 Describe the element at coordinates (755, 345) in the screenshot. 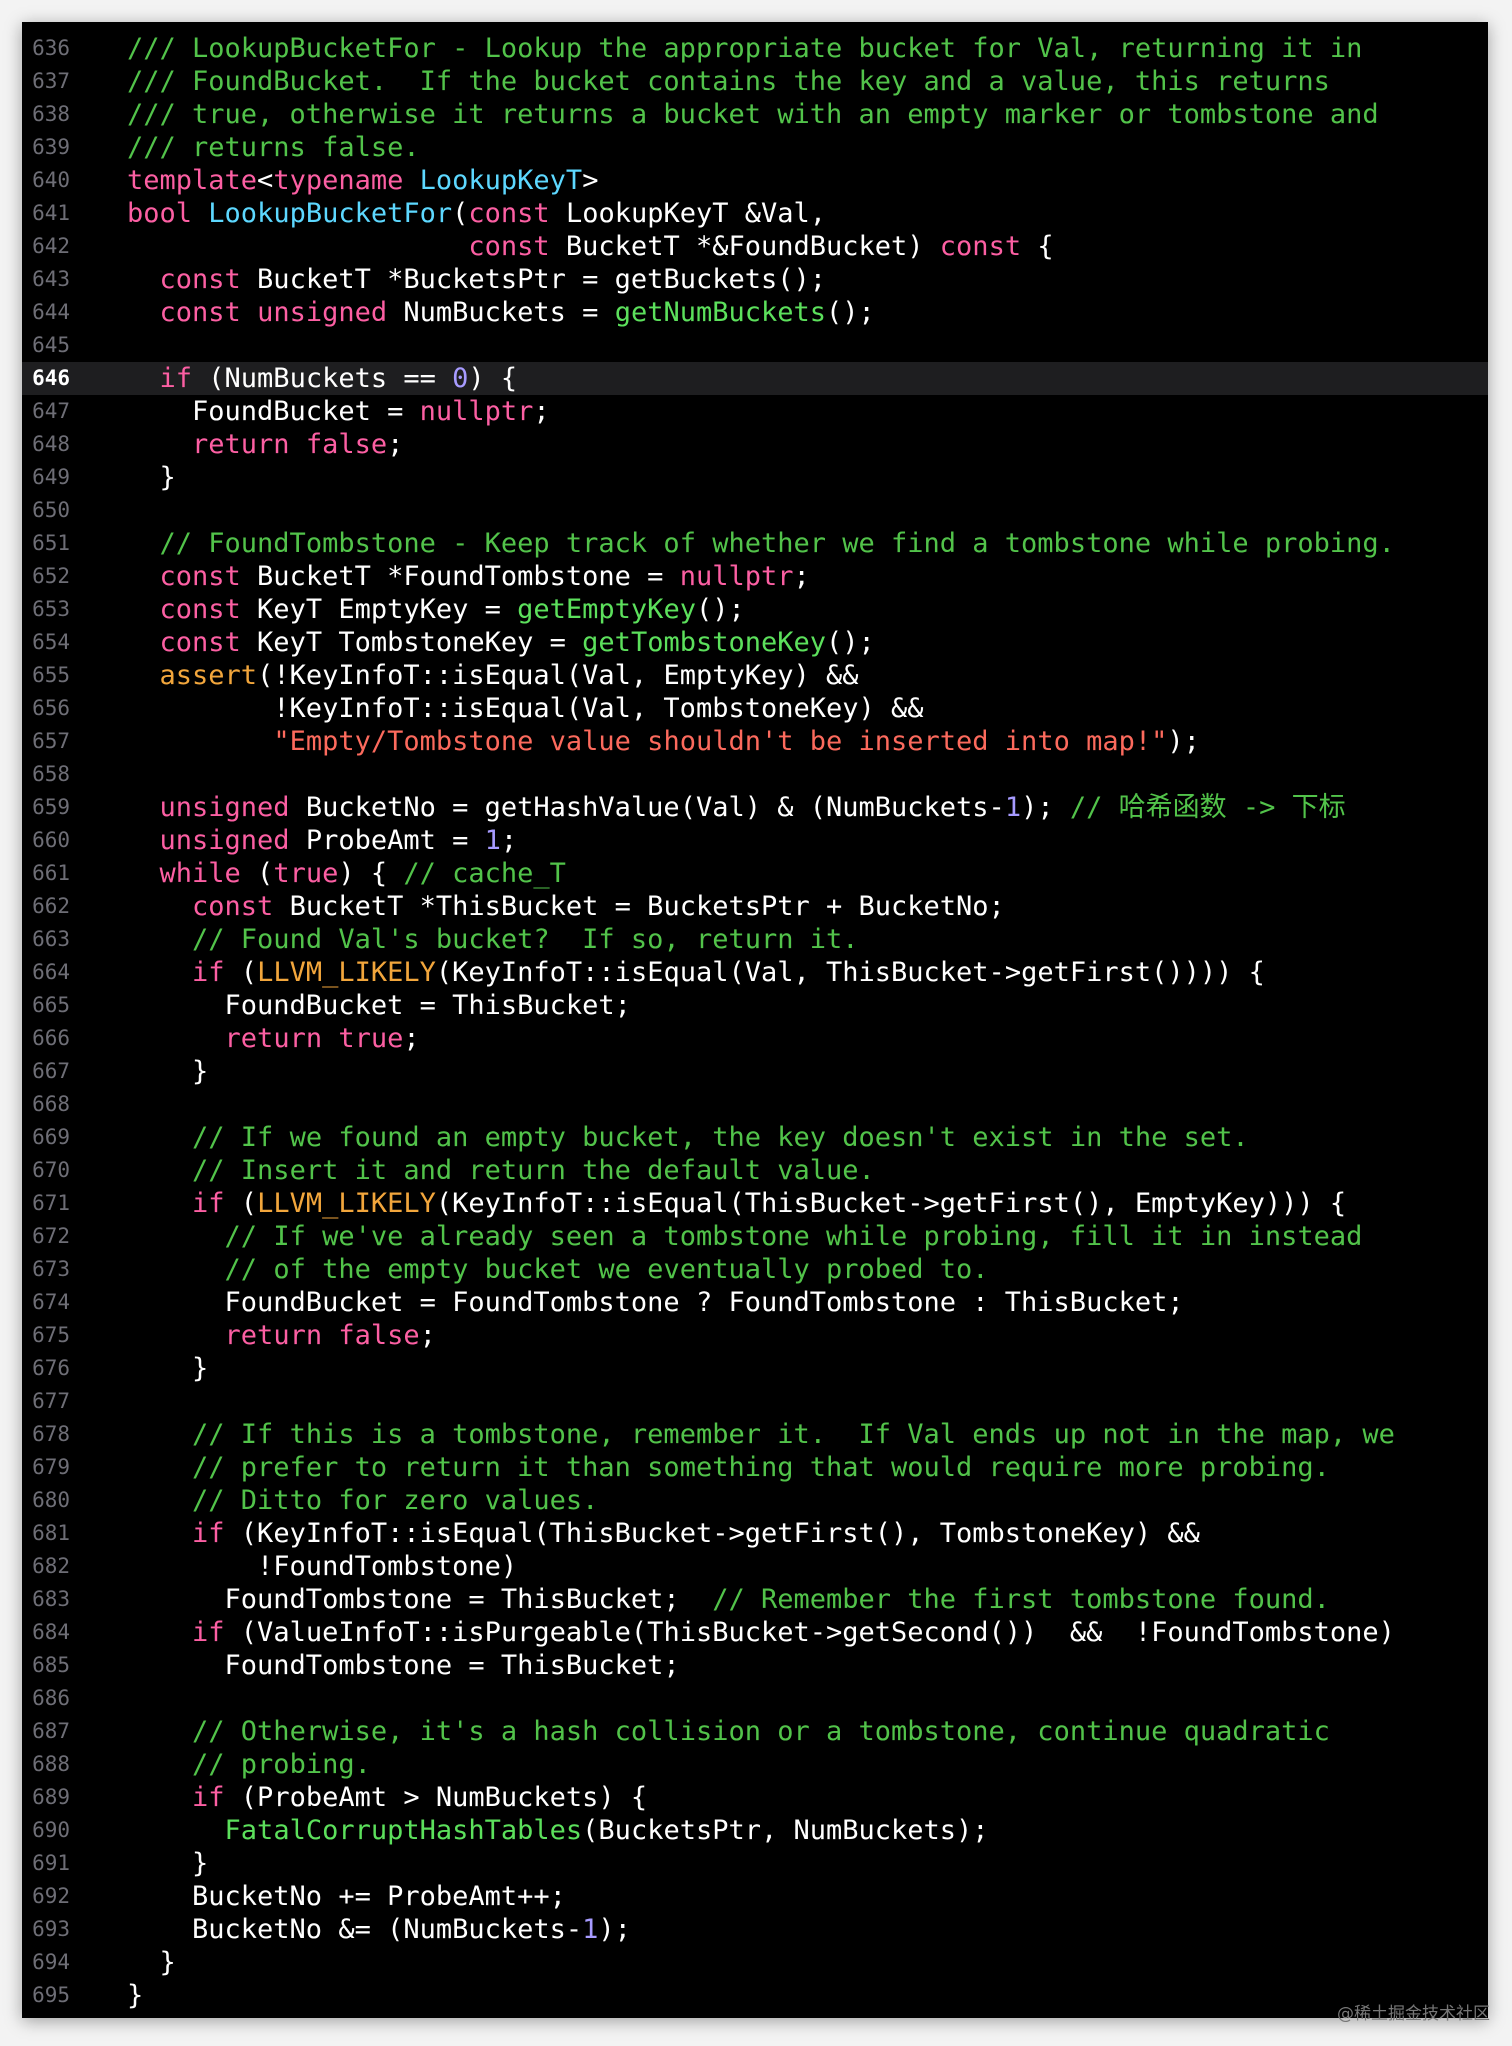

I see `code-line: 645` at that location.